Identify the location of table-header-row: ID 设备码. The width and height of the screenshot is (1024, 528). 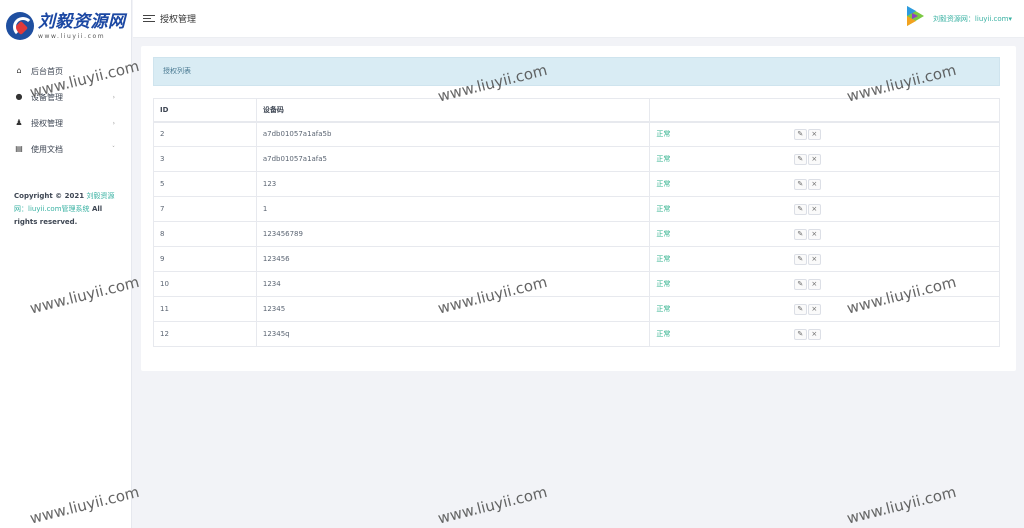
(576, 110).